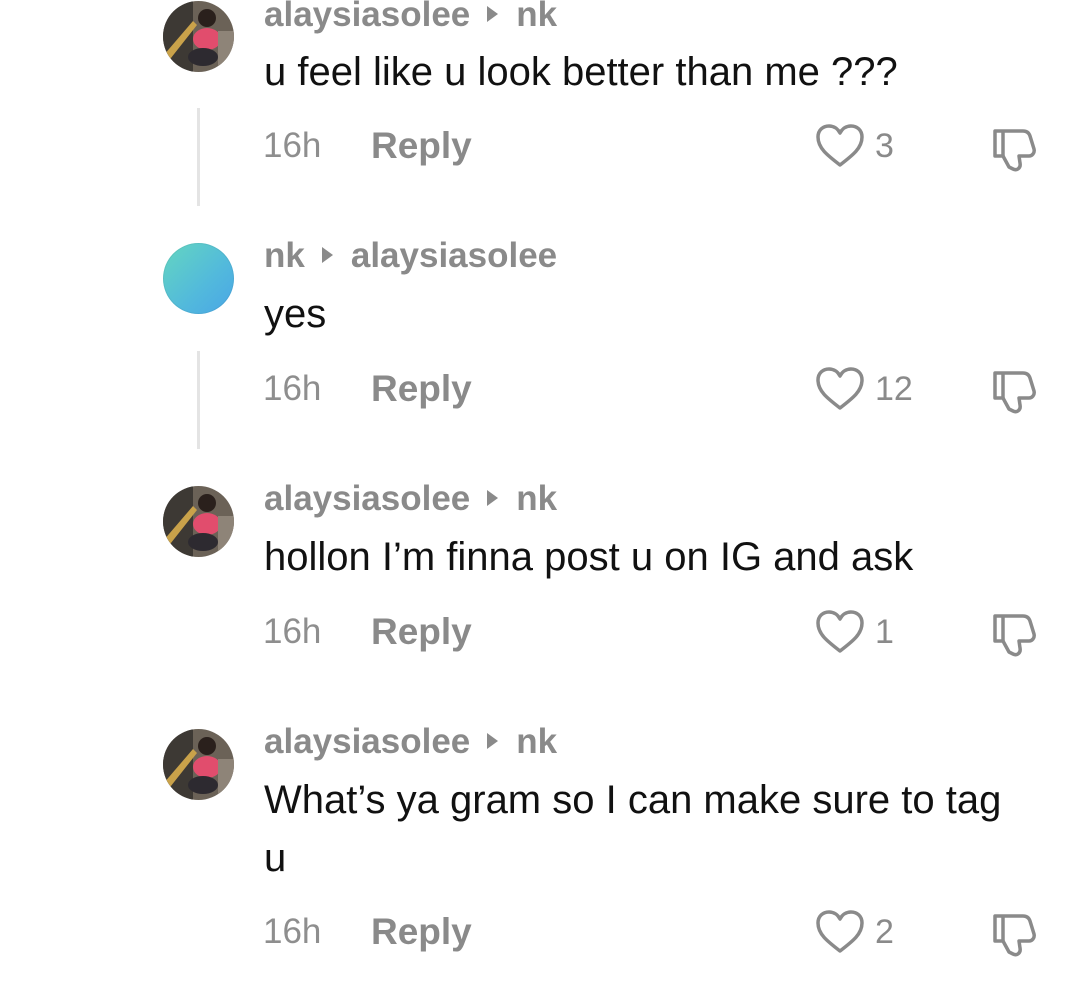 The image size is (1080, 1003). I want to click on like-button: 2, so click(854, 932).